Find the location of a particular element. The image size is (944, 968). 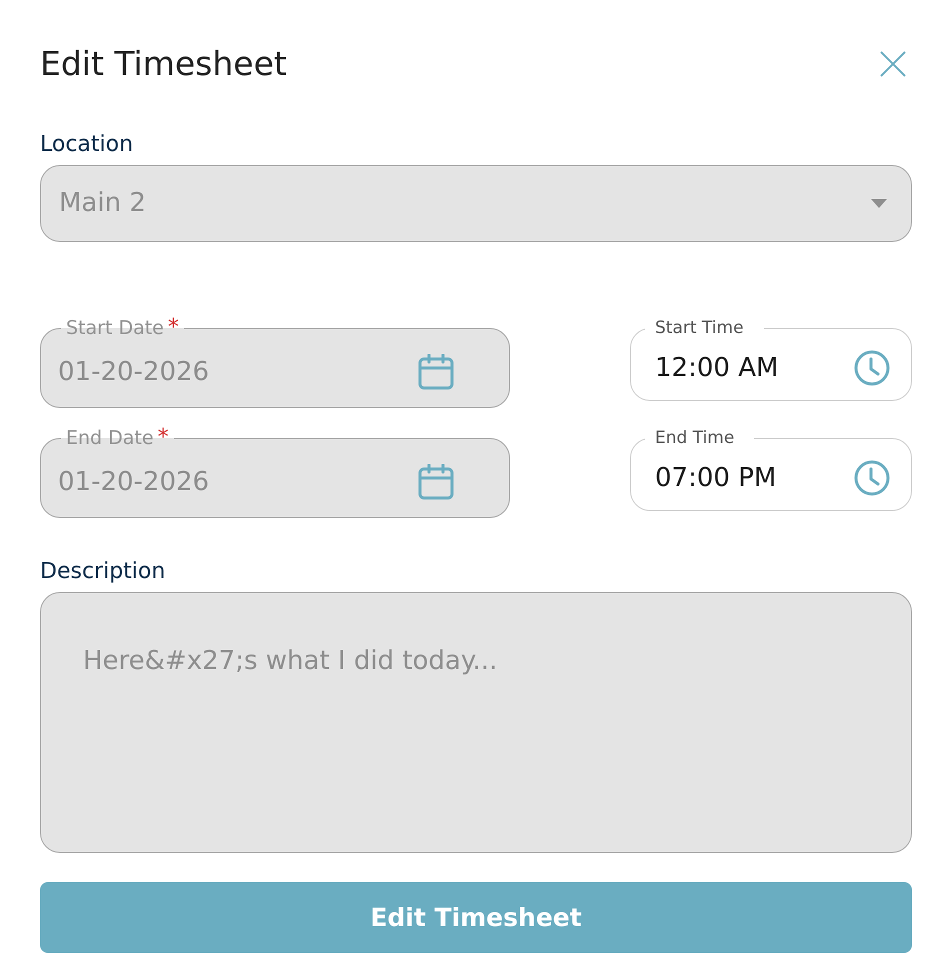

submit-button: Edit Timesheet is located at coordinates (476, 917).